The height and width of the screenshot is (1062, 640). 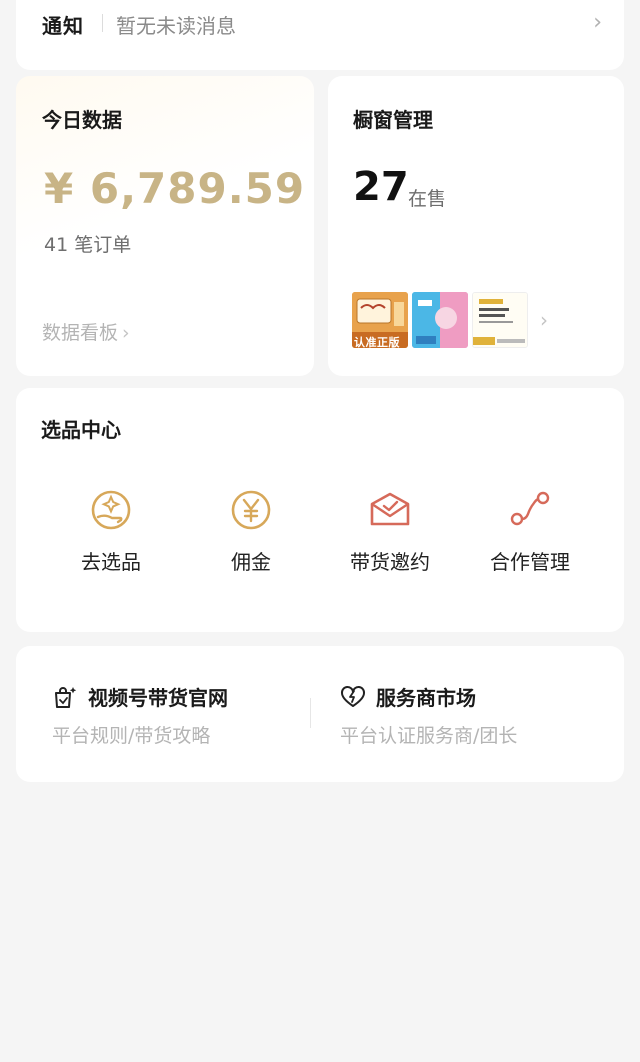 I want to click on connection-nodes-icon, so click(x=530, y=508).